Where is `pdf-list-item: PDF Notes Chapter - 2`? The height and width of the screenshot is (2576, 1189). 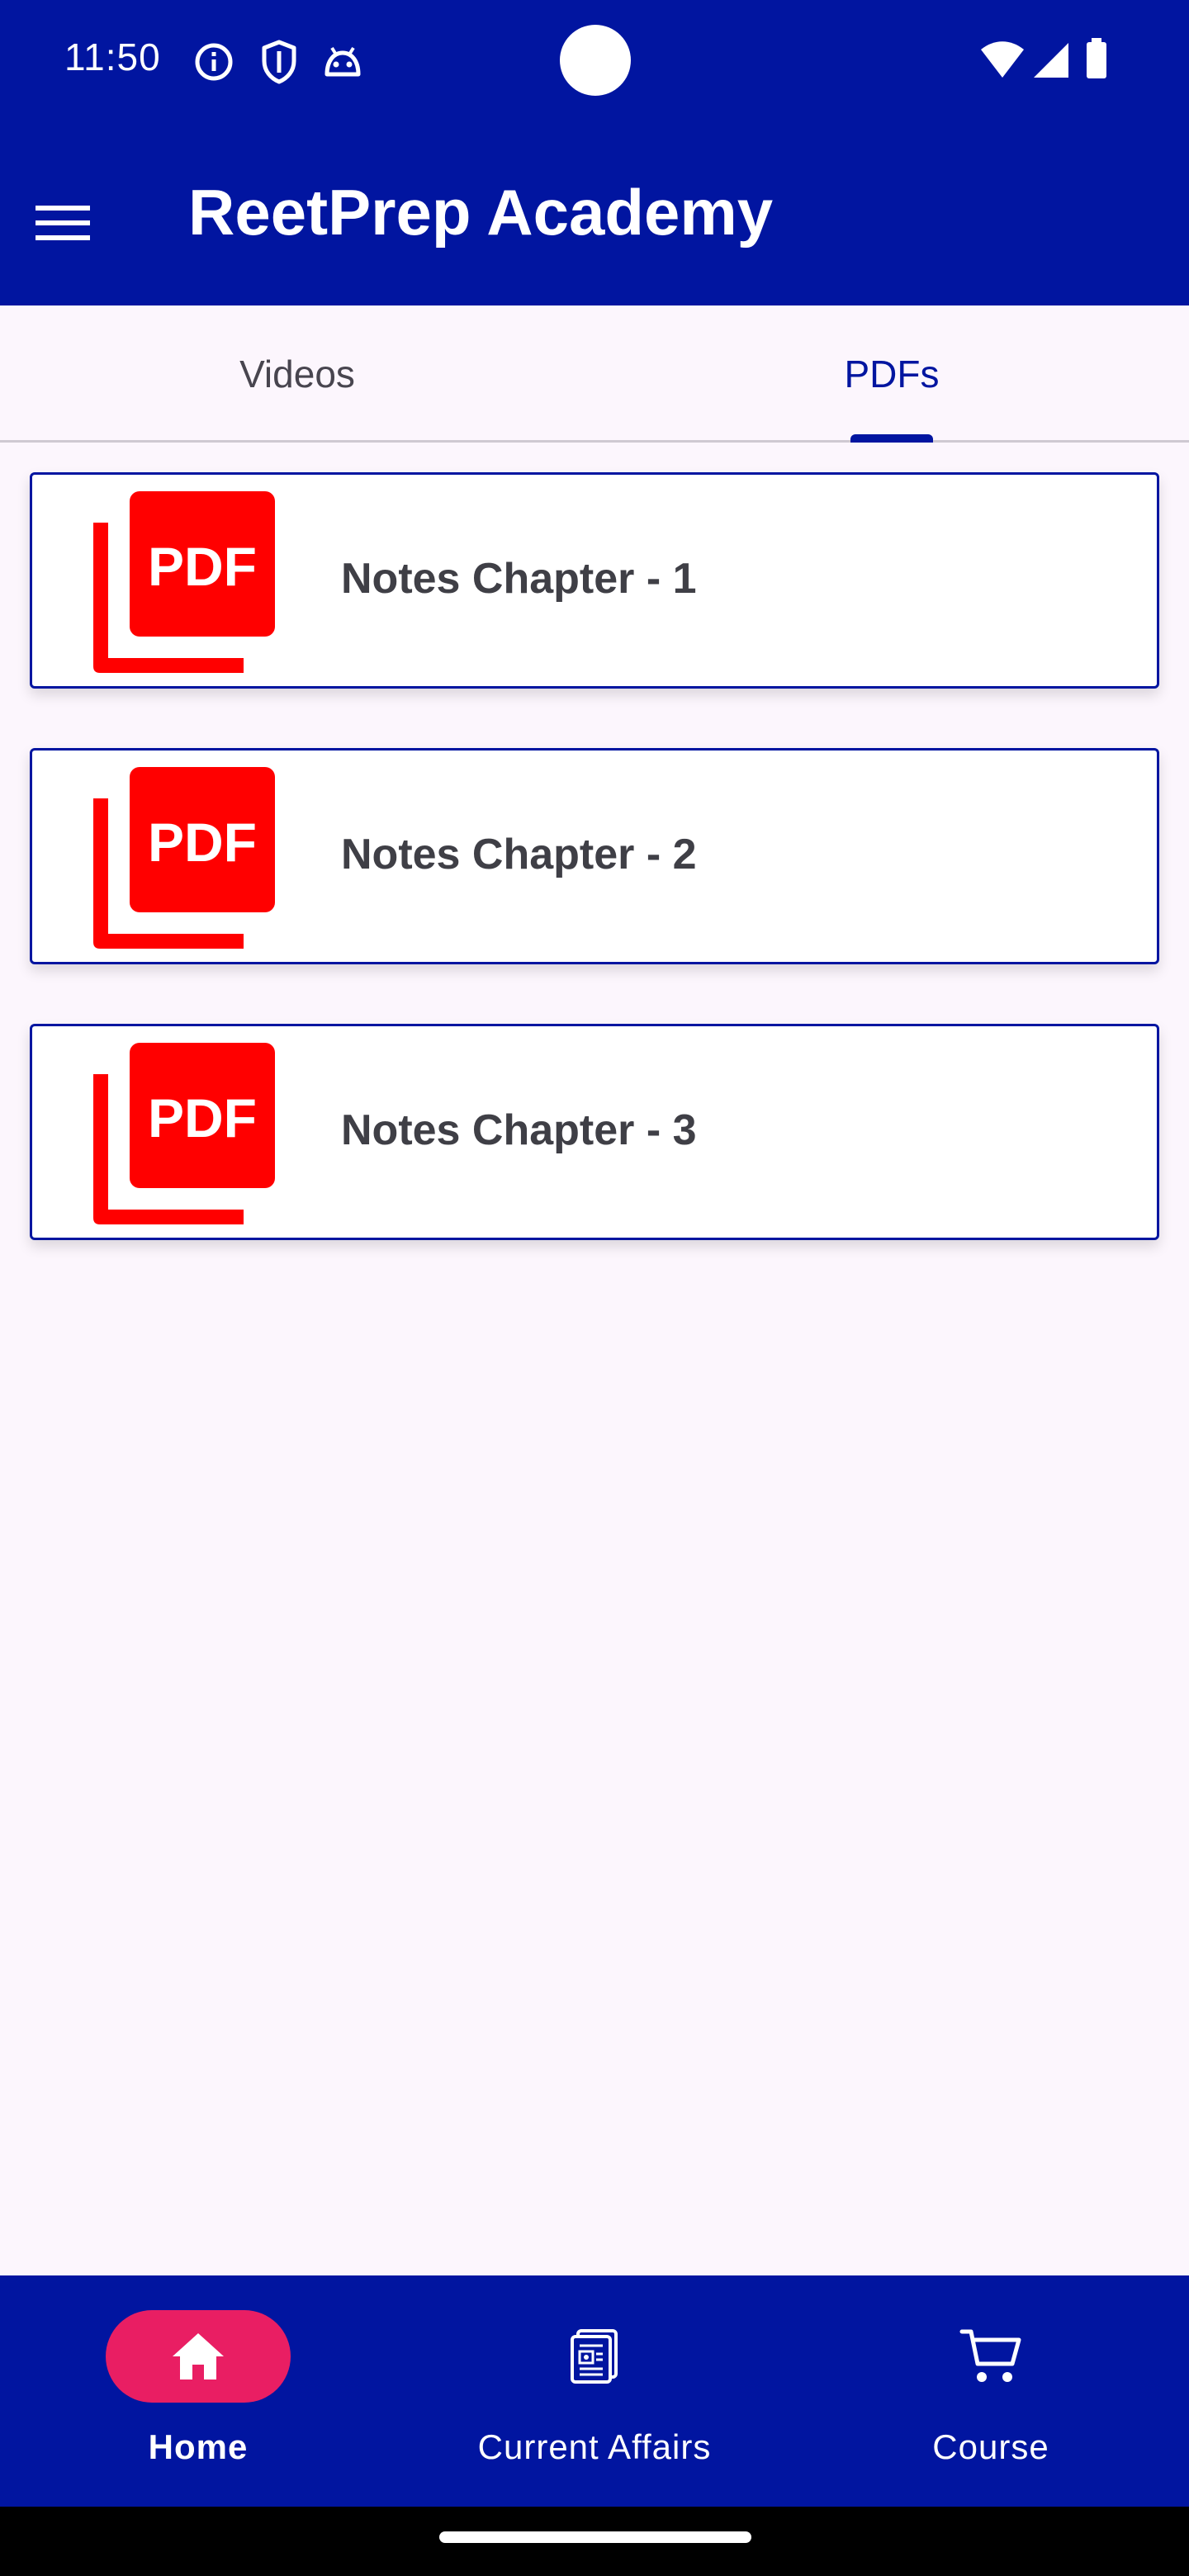 pdf-list-item: PDF Notes Chapter - 2 is located at coordinates (594, 856).